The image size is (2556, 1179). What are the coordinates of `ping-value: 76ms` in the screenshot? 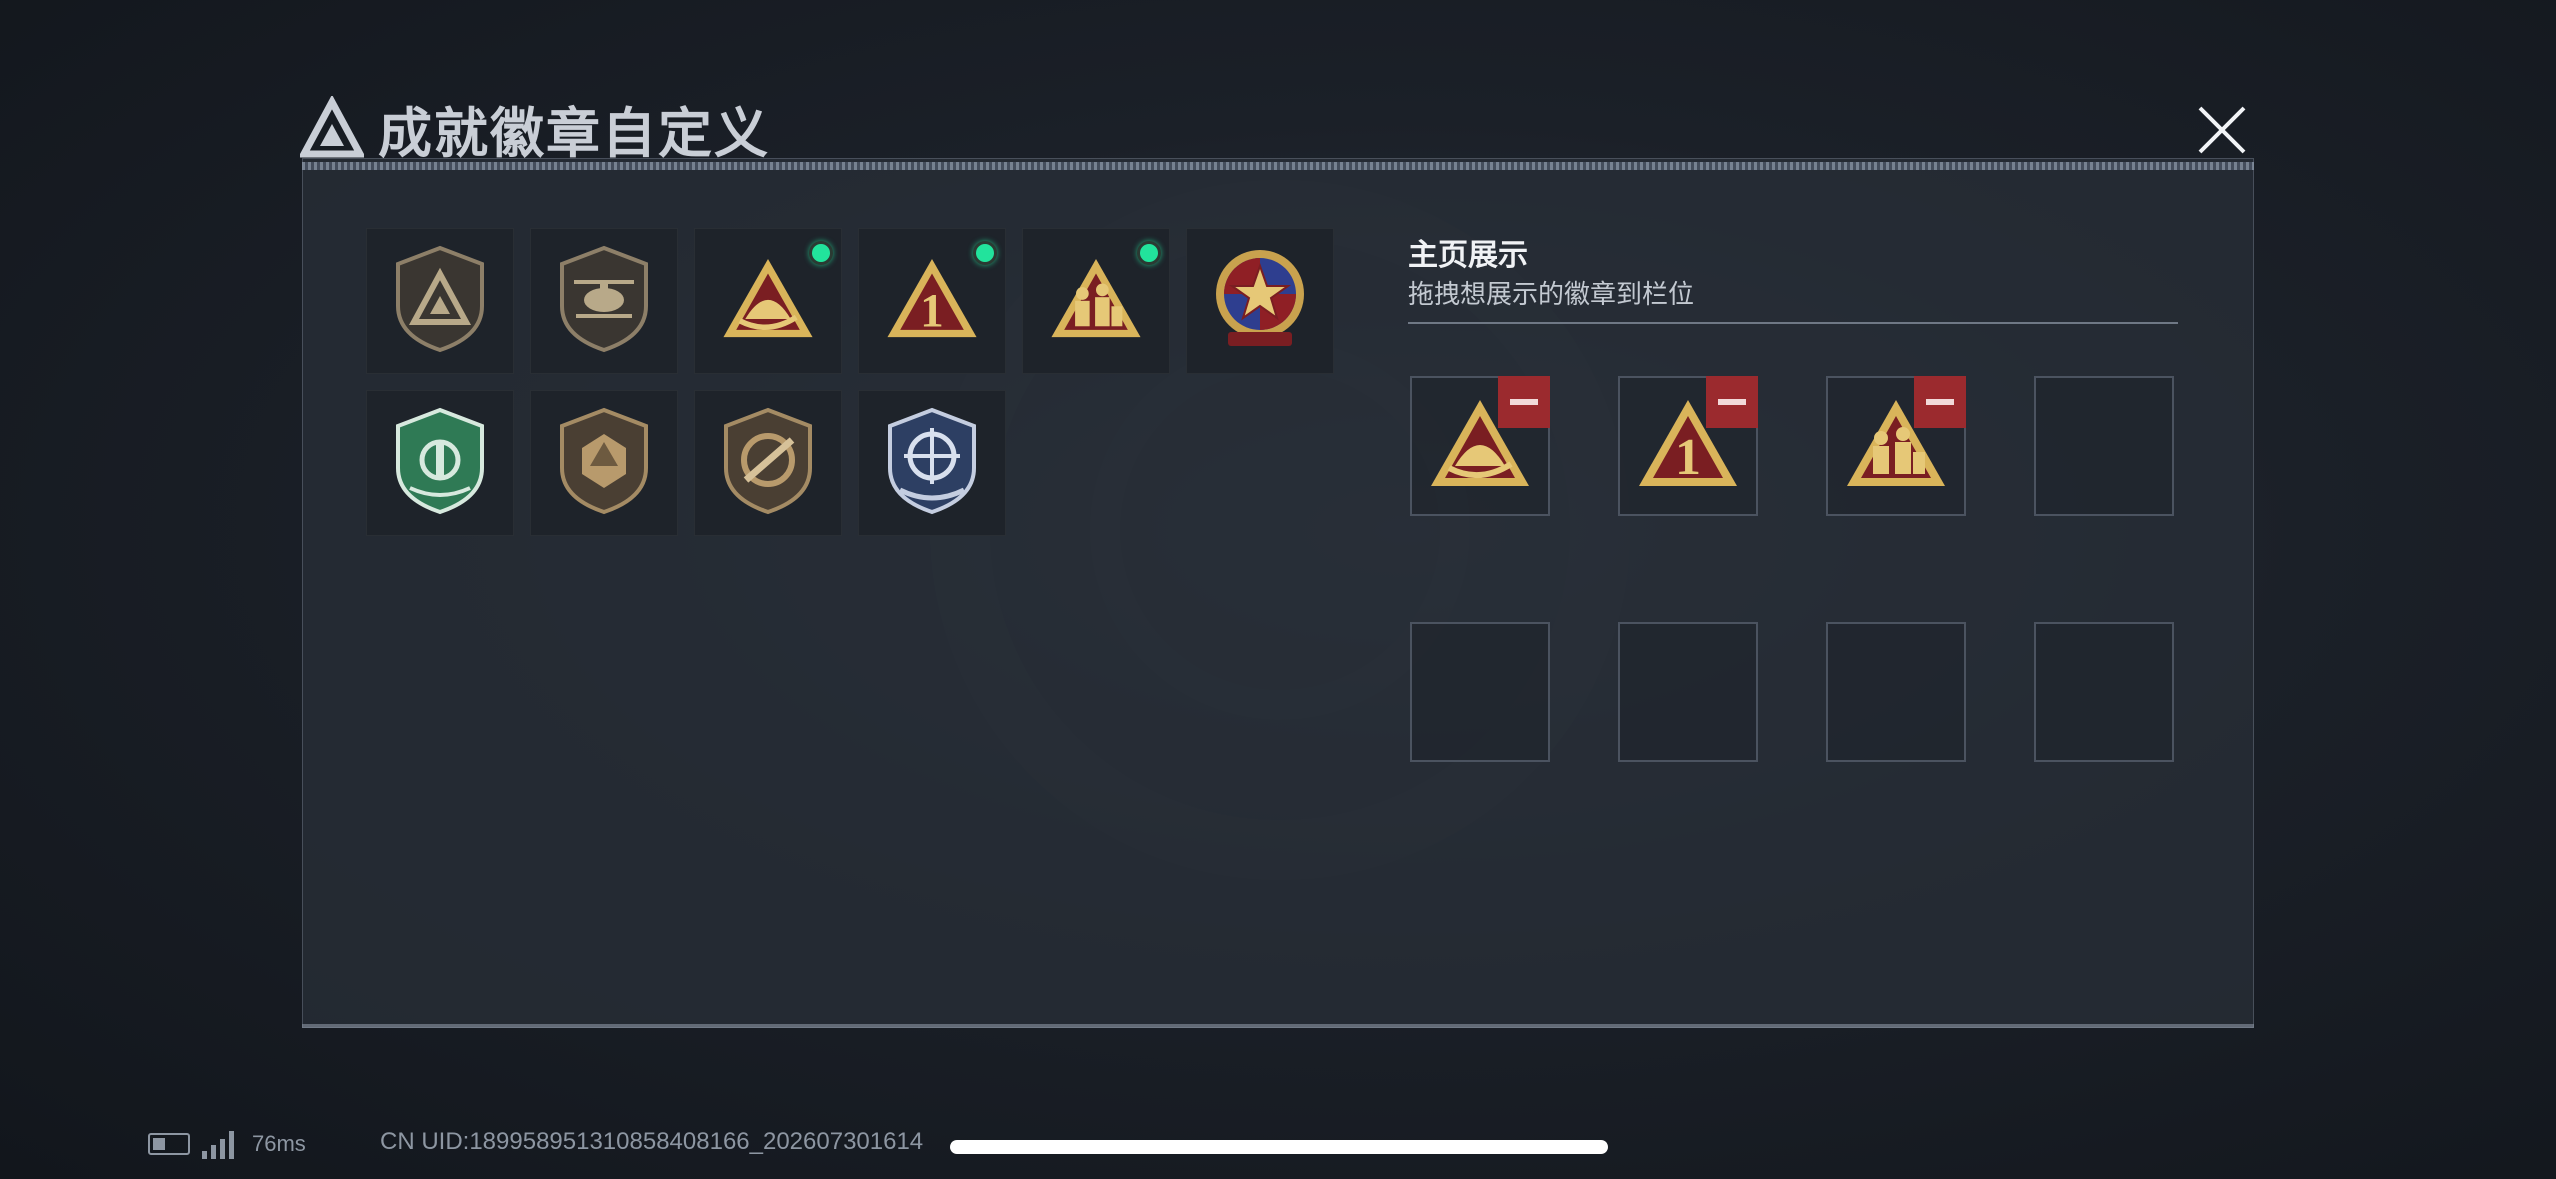 It's located at (279, 1143).